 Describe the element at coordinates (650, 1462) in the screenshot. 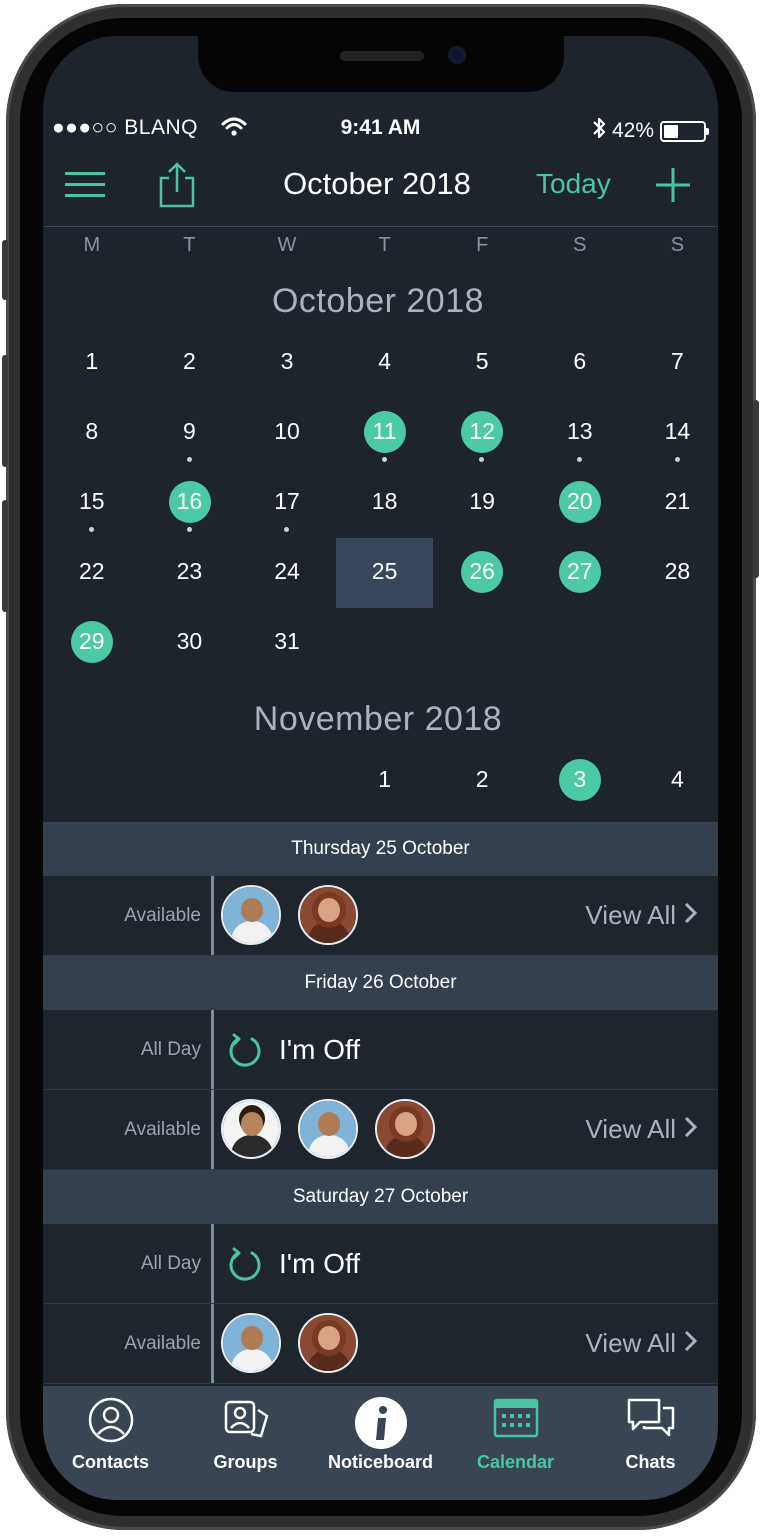

I see `tab-label: Chats` at that location.